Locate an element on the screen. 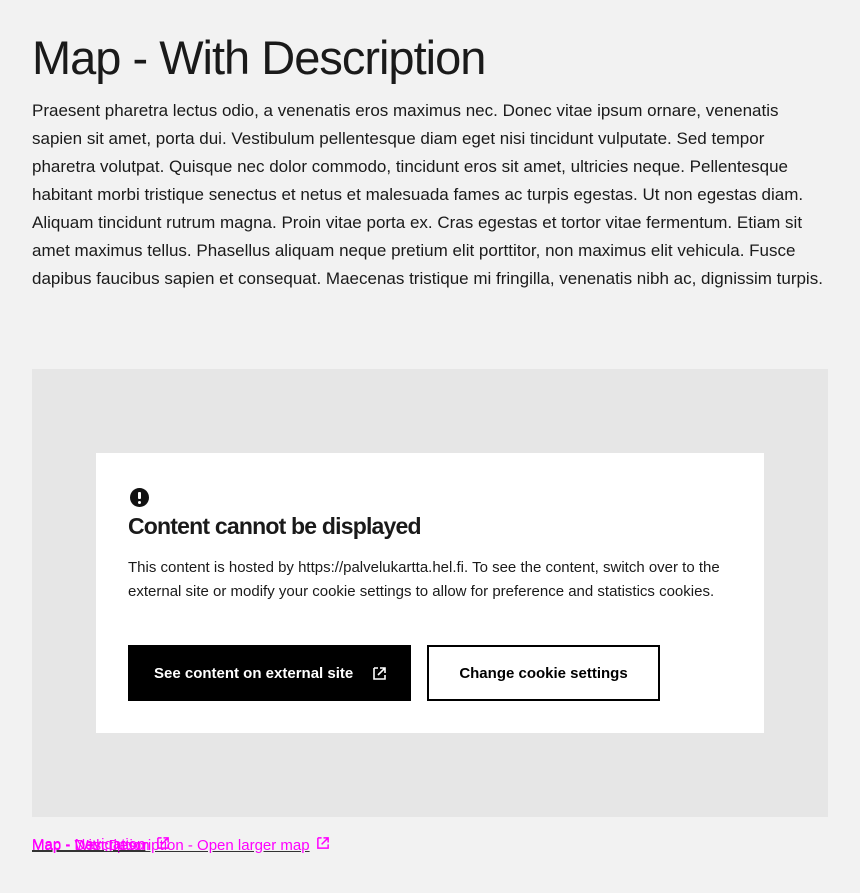 This screenshot has height=893, width=860. page-title: Map - With Description is located at coordinates (259, 57).